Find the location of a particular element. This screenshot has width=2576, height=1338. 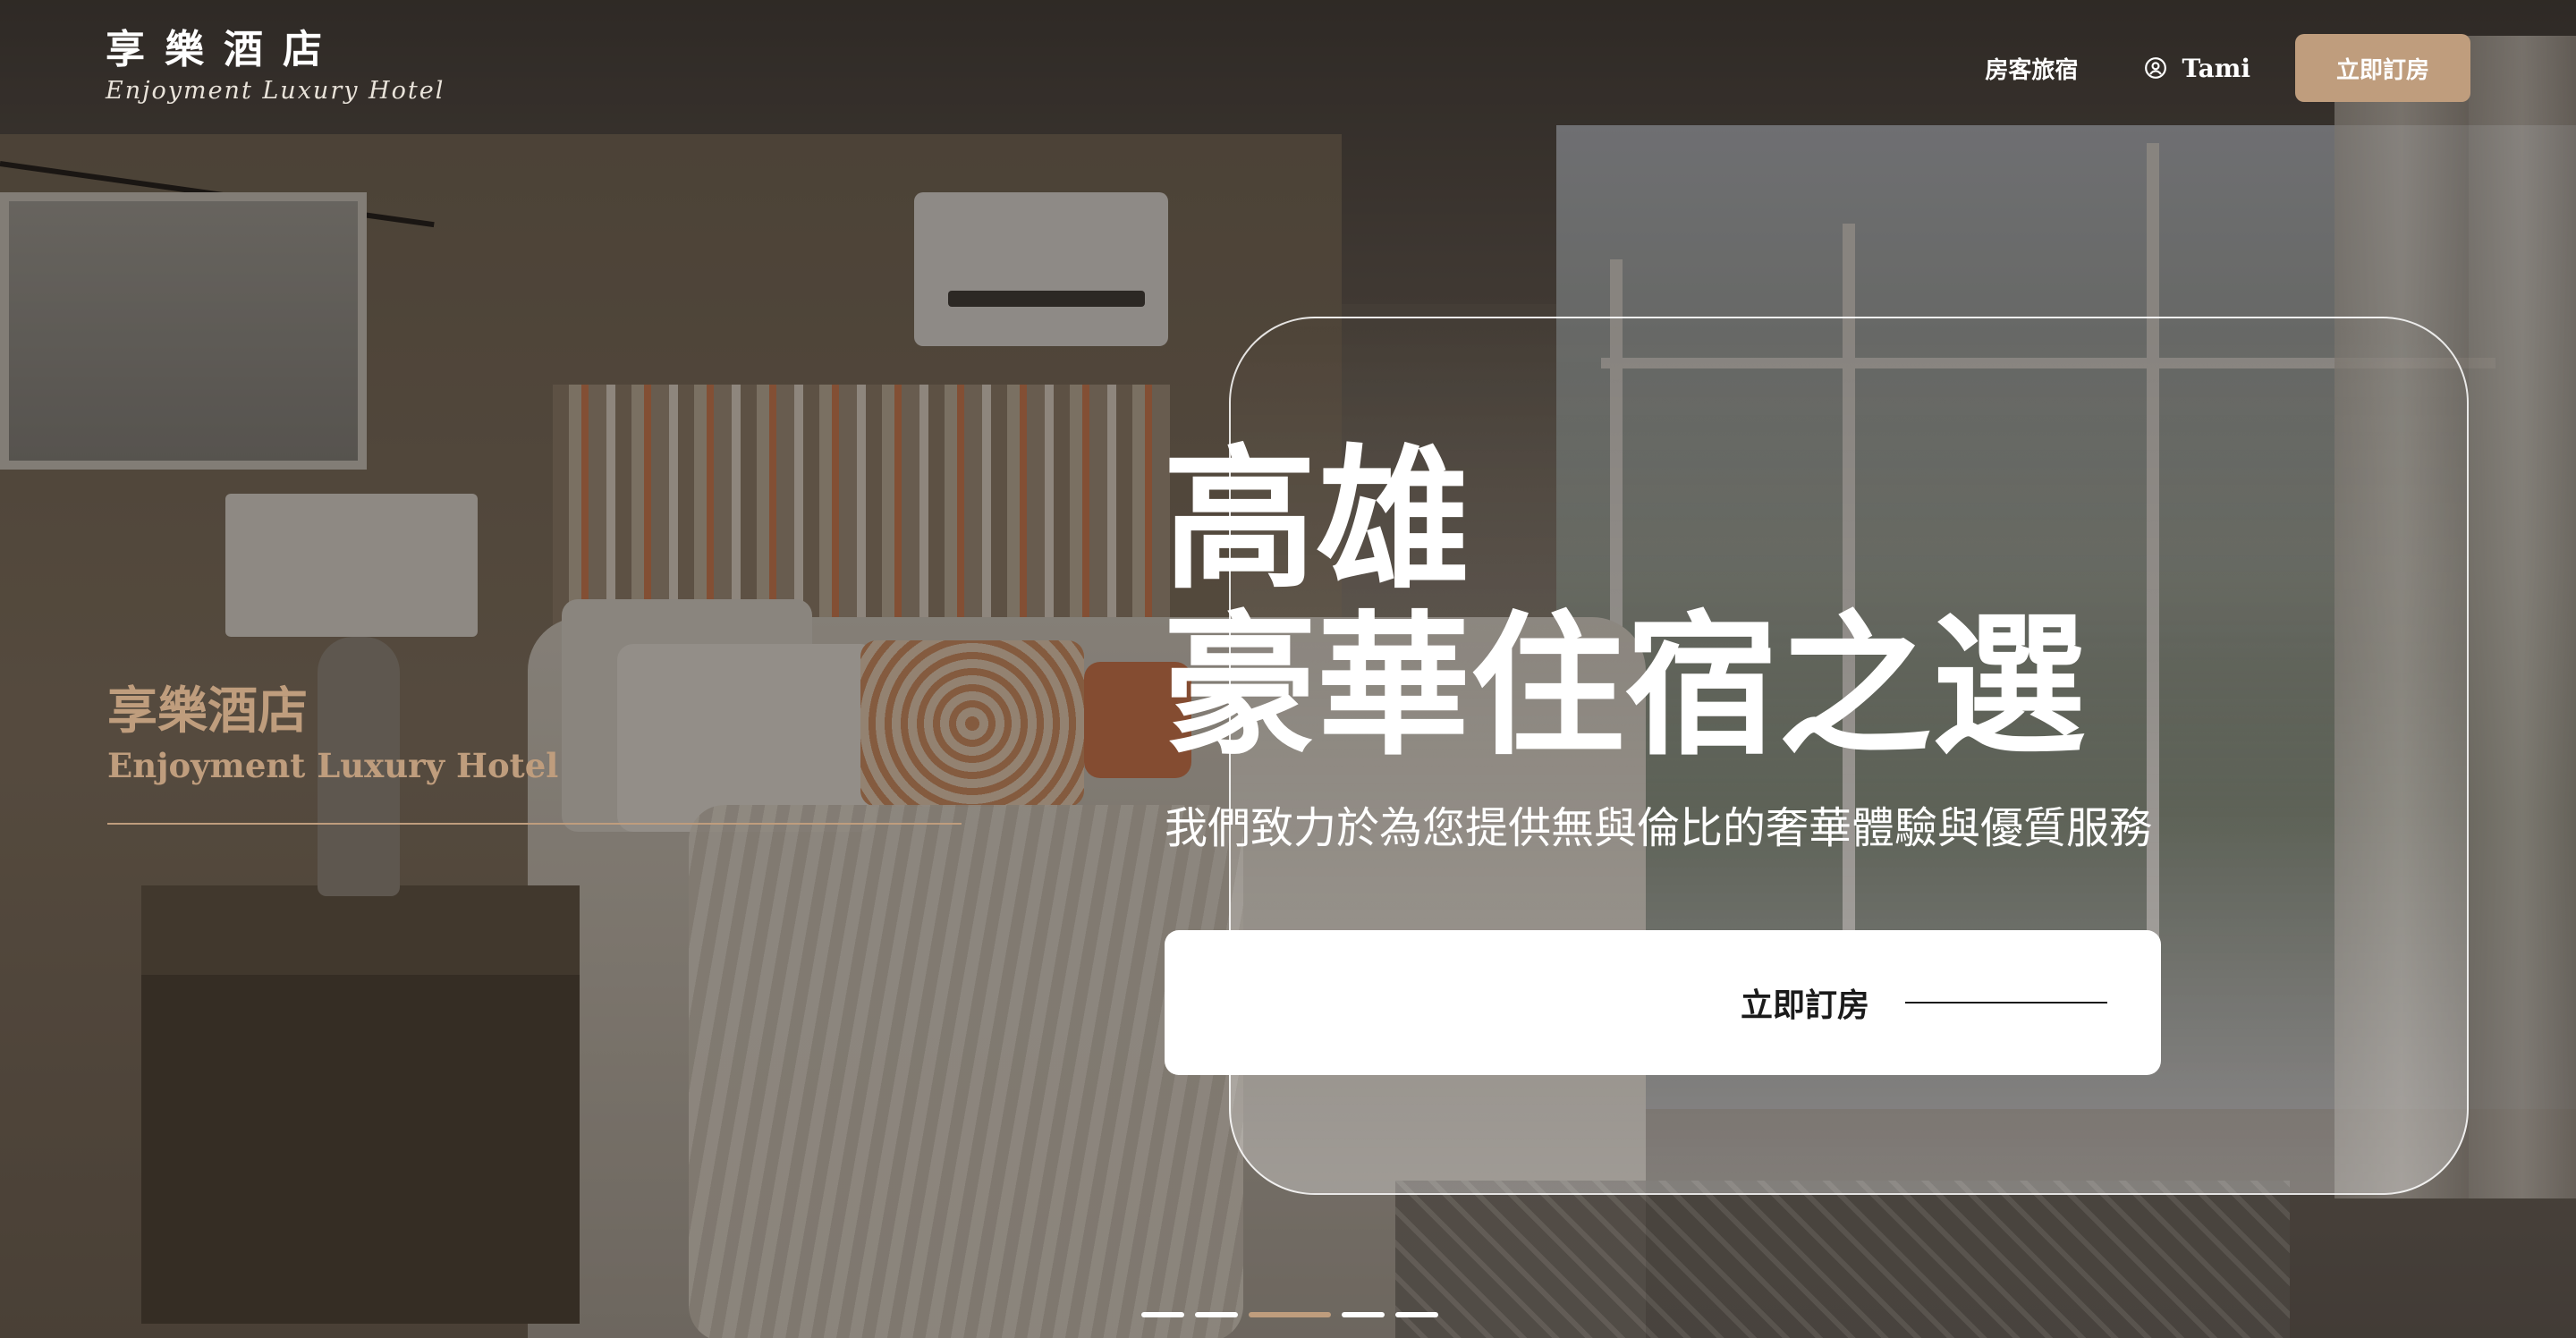

hero-book-now-button: 立即訂房 is located at coordinates (1663, 1002).